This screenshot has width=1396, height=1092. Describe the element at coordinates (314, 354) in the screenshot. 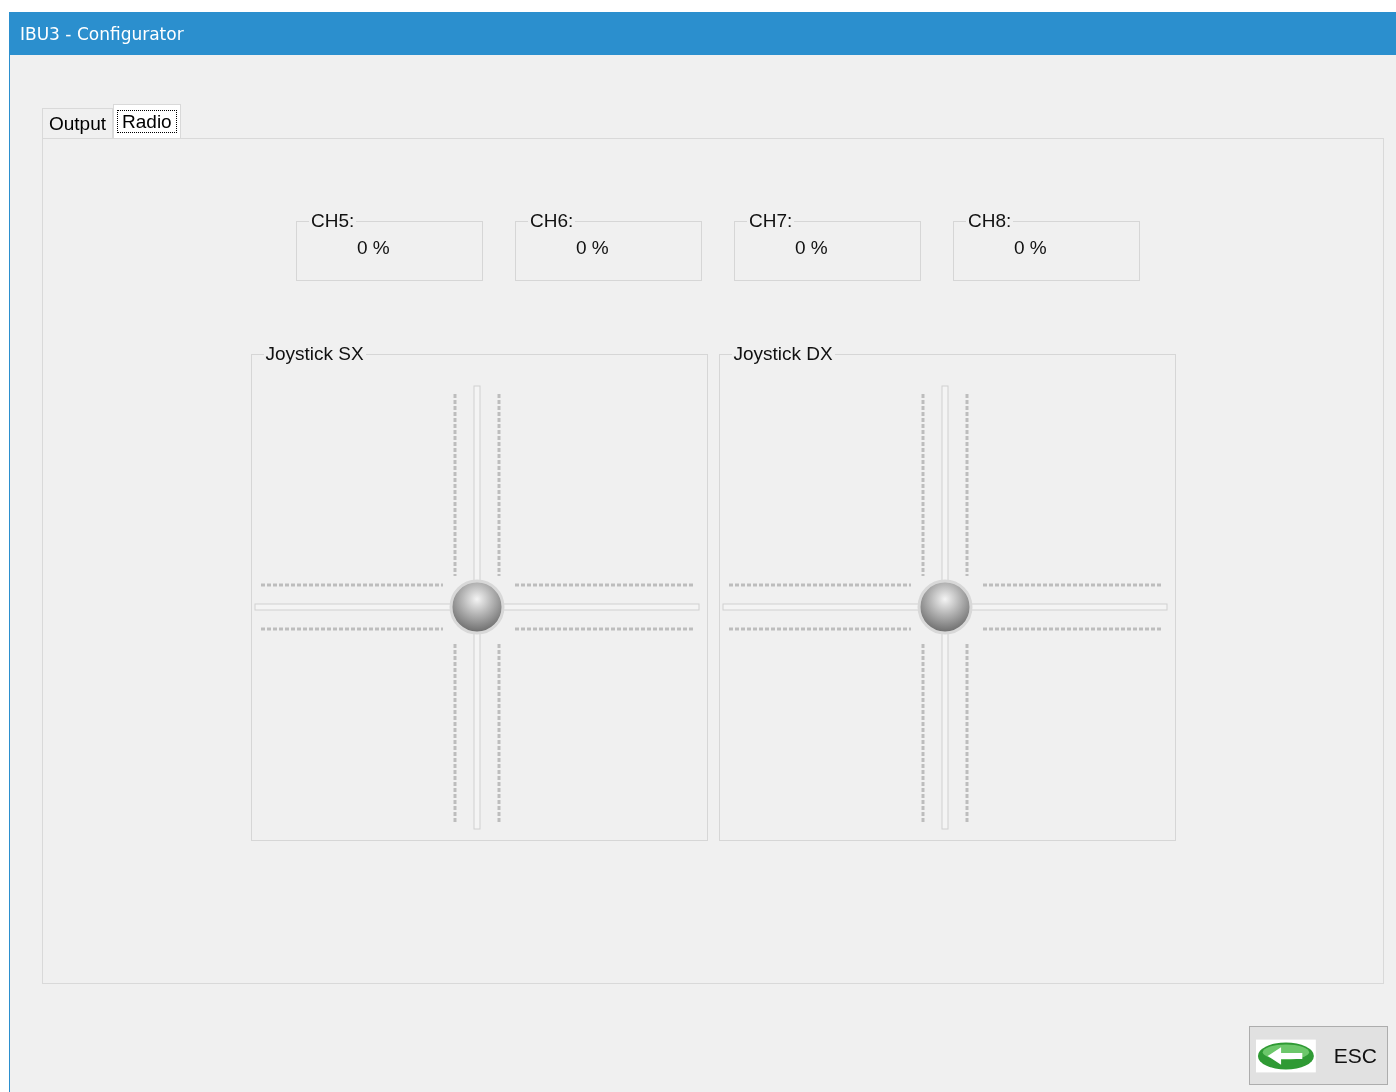

I see `joystick-label: Joystick SX` at that location.